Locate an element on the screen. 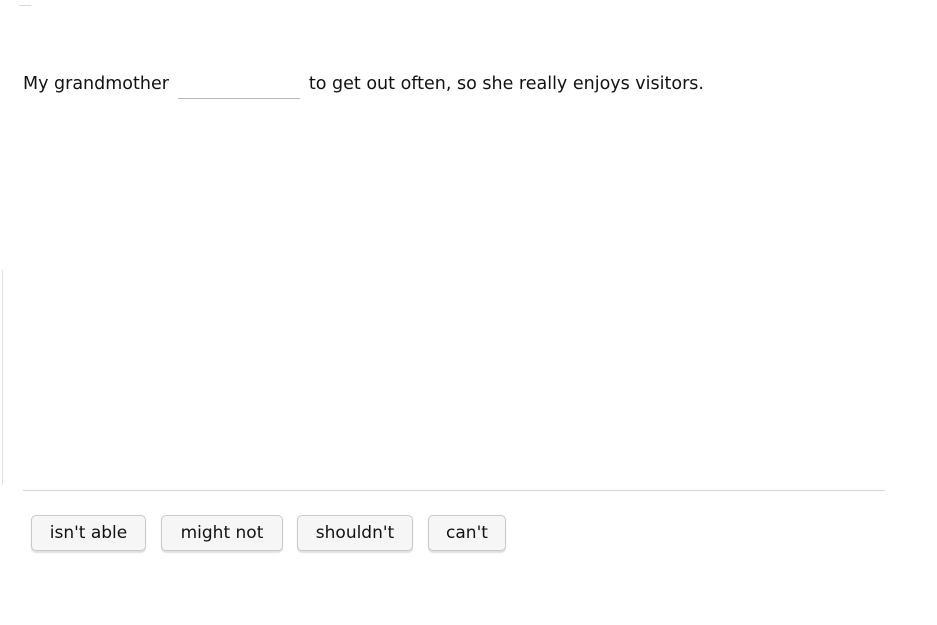 This screenshot has width=937, height=625. sentence-before-blank: My grandmother is located at coordinates (96, 84).